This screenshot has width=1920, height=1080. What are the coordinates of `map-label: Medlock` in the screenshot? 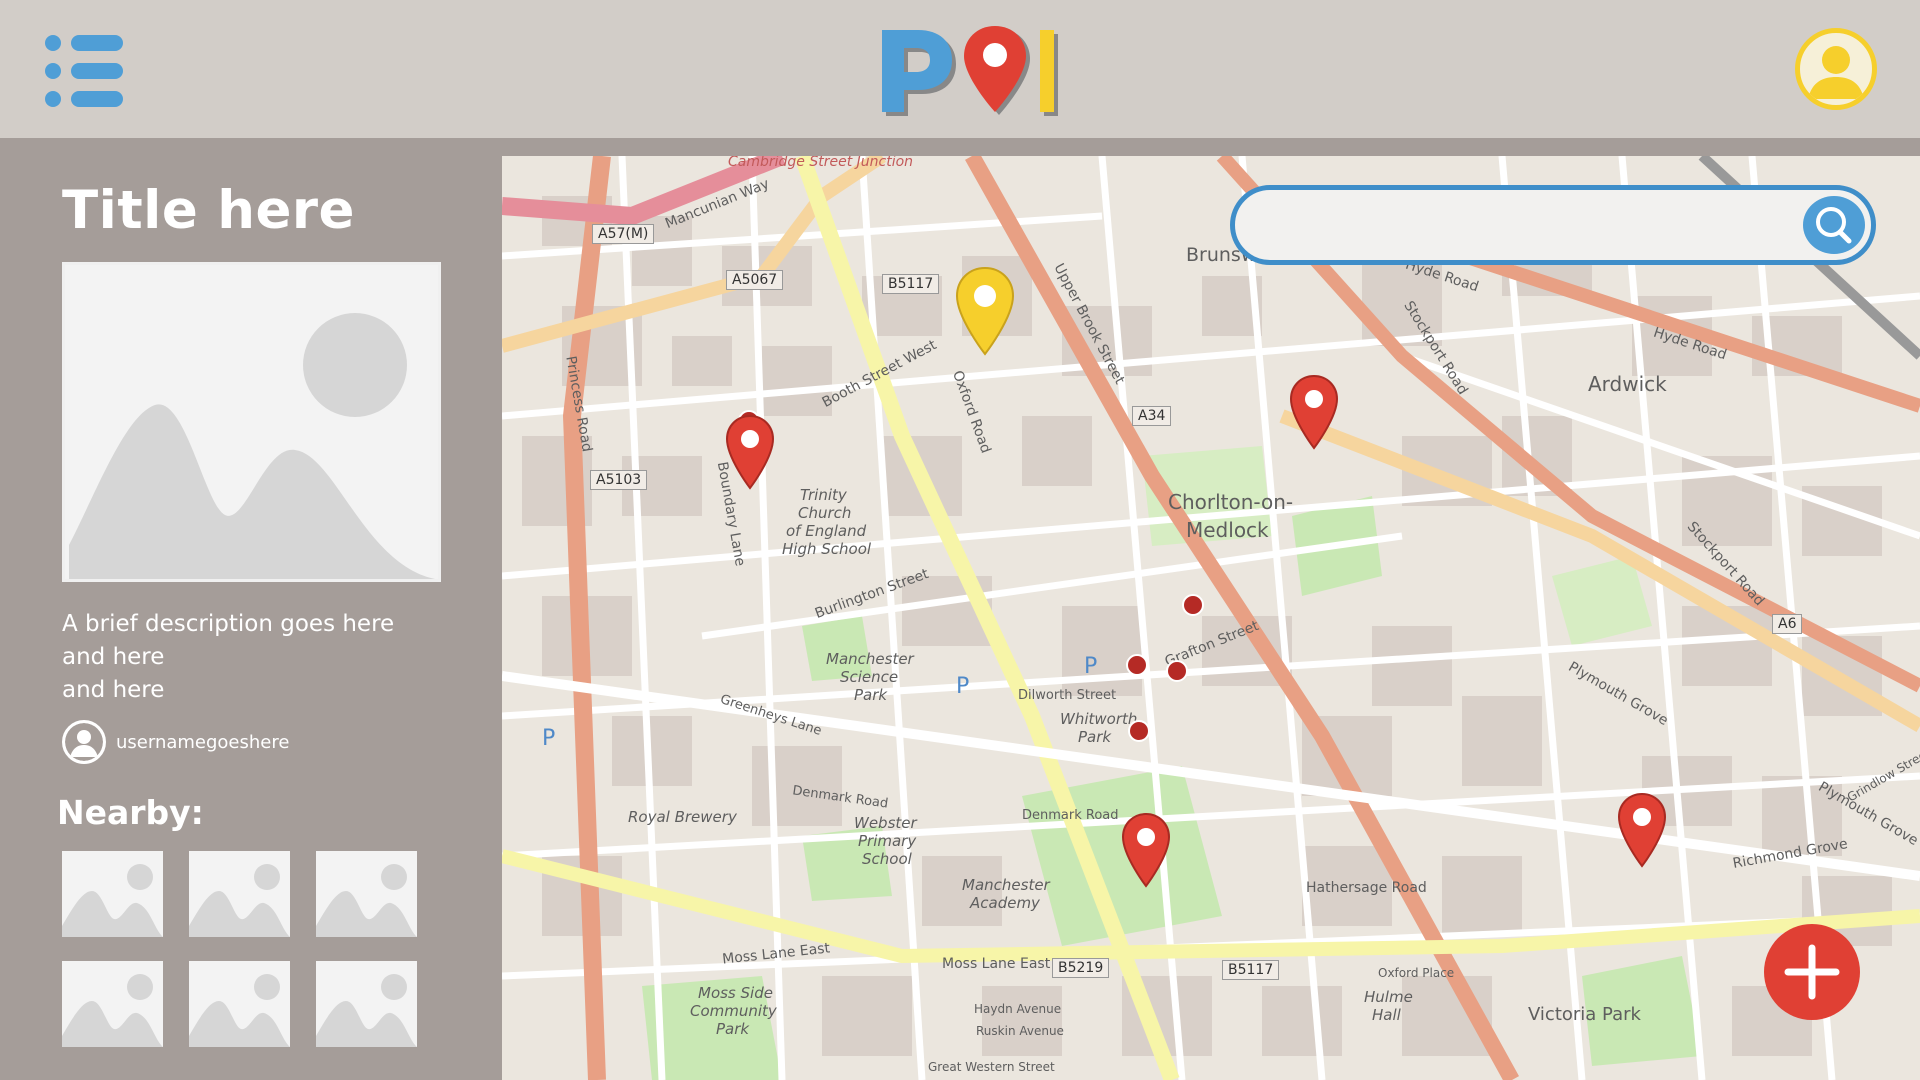 It's located at (1227, 530).